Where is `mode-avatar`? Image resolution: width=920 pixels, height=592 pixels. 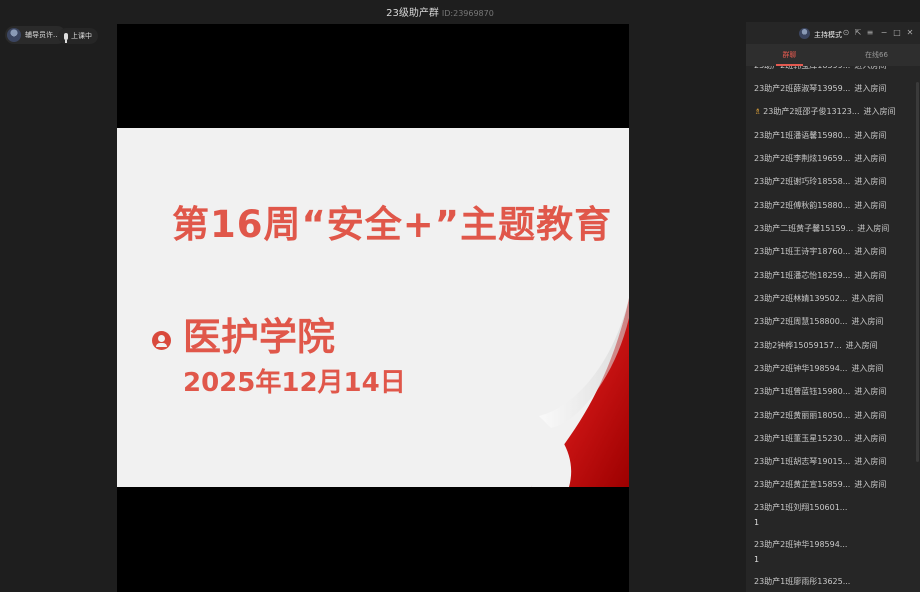 mode-avatar is located at coordinates (804, 33).